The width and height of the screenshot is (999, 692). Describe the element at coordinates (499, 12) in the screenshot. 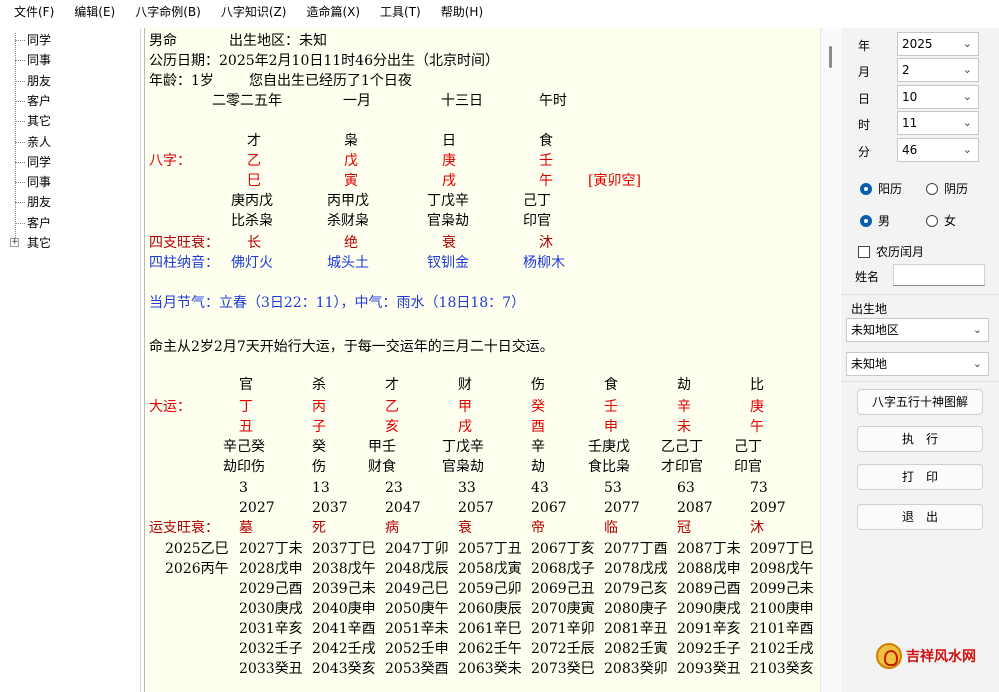

I see `menu-bar: 文件(F) 编辑(E) 八字命例(B) 八字知识(Z) 造命篇(X) 工具(T) 帮助(H)` at that location.